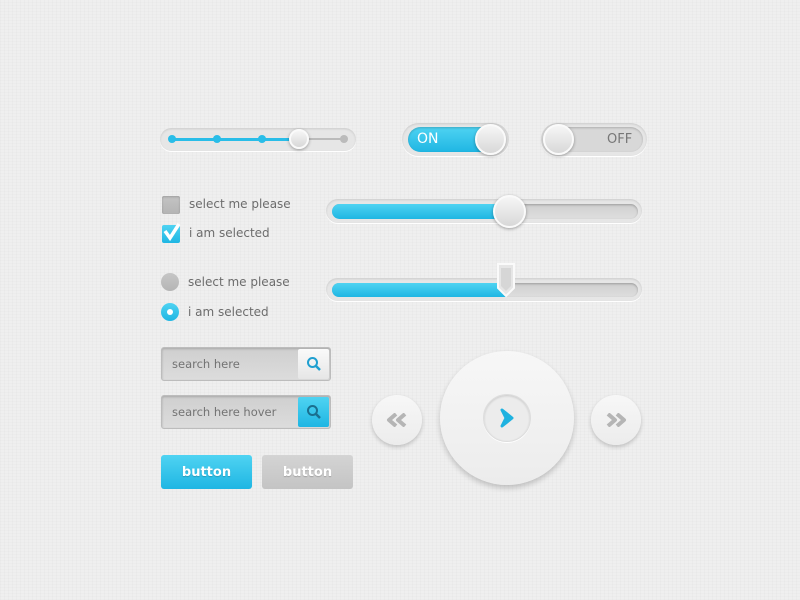 Image resolution: width=800 pixels, height=600 pixels. What do you see at coordinates (170, 282) in the screenshot?
I see `radio-unselected` at bounding box center [170, 282].